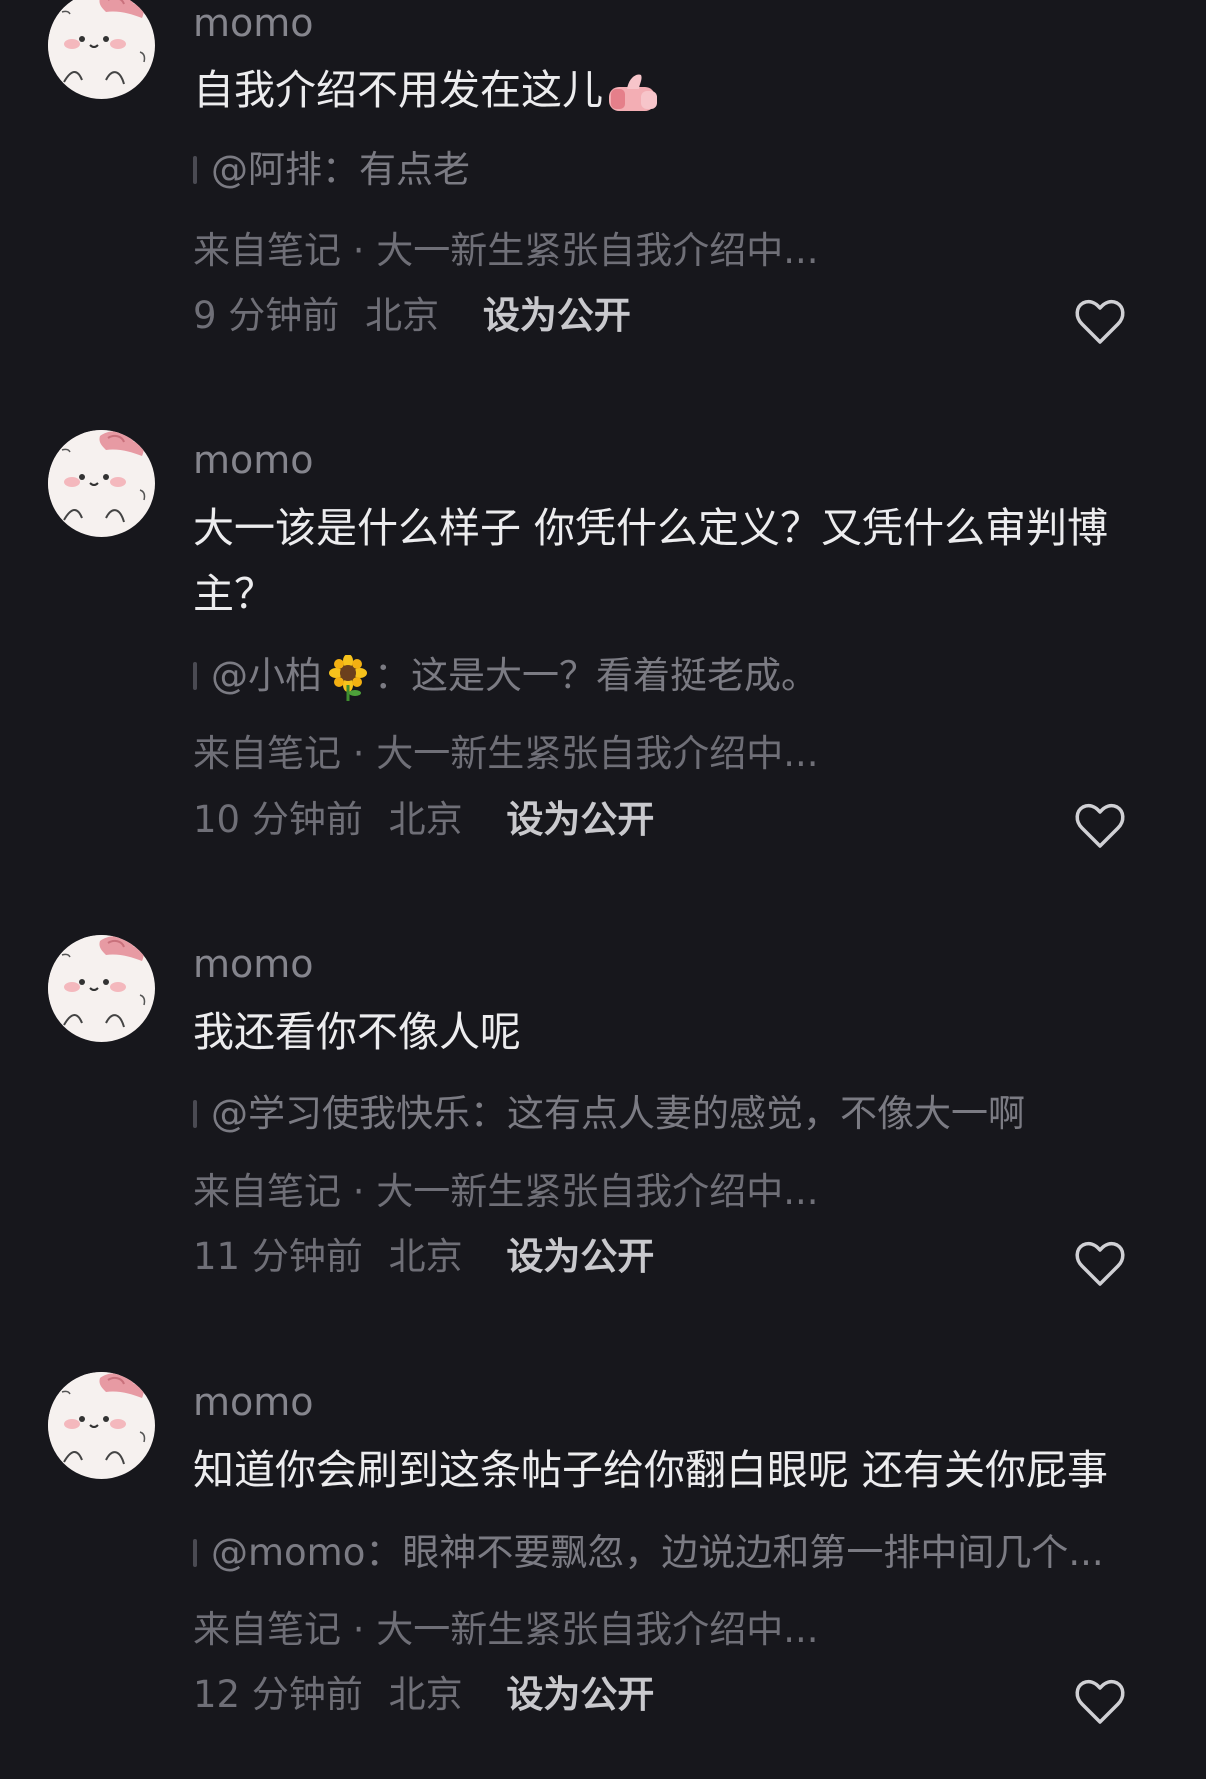 Image resolution: width=1206 pixels, height=1779 pixels. I want to click on quote-user: @阿排, so click(266, 169).